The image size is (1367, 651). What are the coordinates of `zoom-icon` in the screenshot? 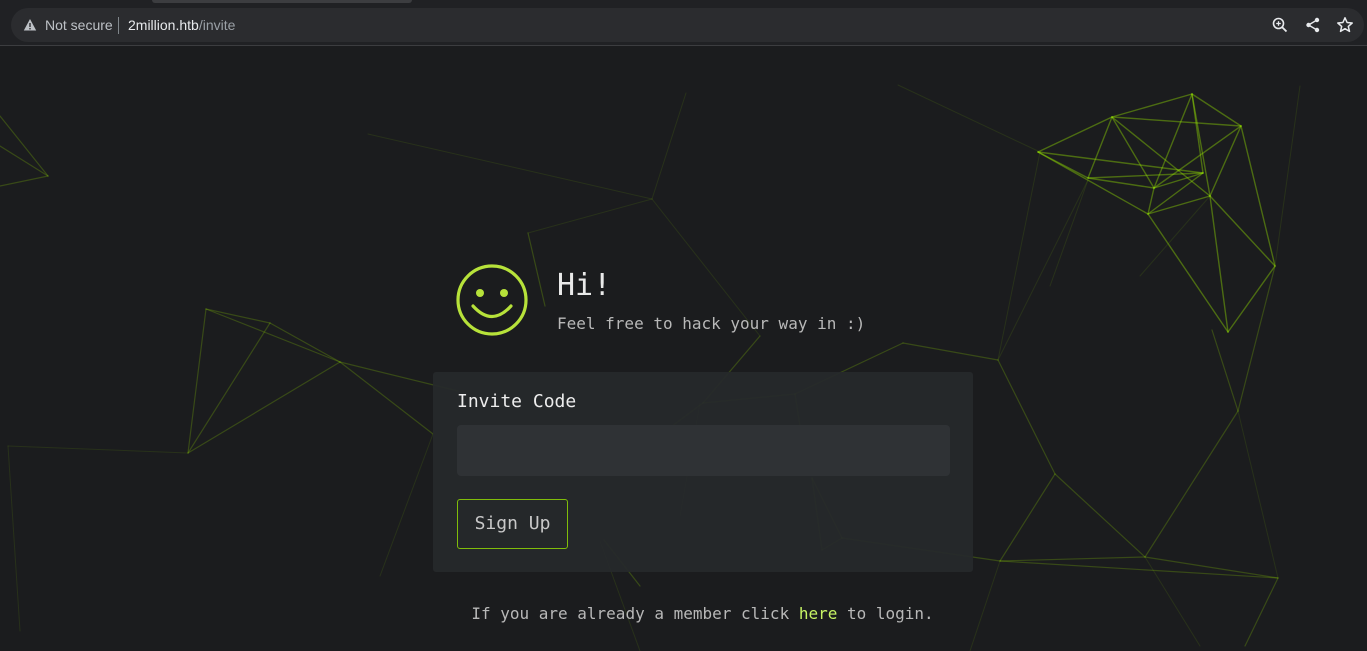 It's located at (1280, 25).